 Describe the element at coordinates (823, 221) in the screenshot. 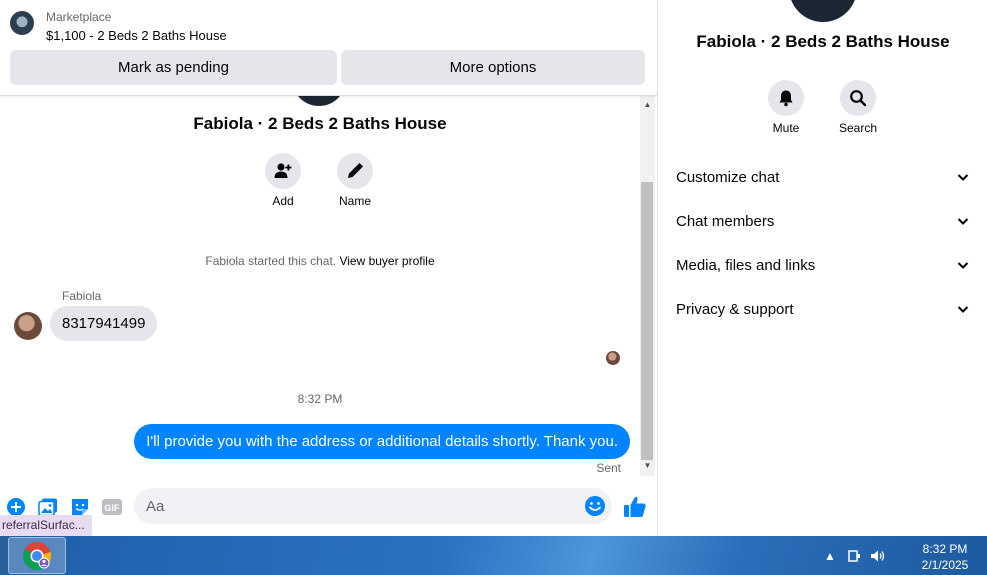

I see `section-chat-members: Chat members` at that location.